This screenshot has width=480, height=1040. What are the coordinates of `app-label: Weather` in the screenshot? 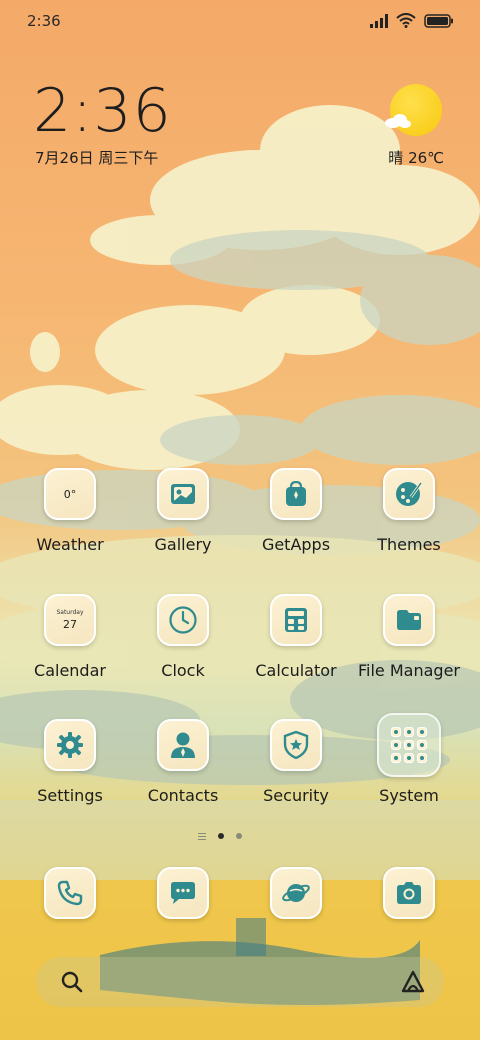 It's located at (70, 544).